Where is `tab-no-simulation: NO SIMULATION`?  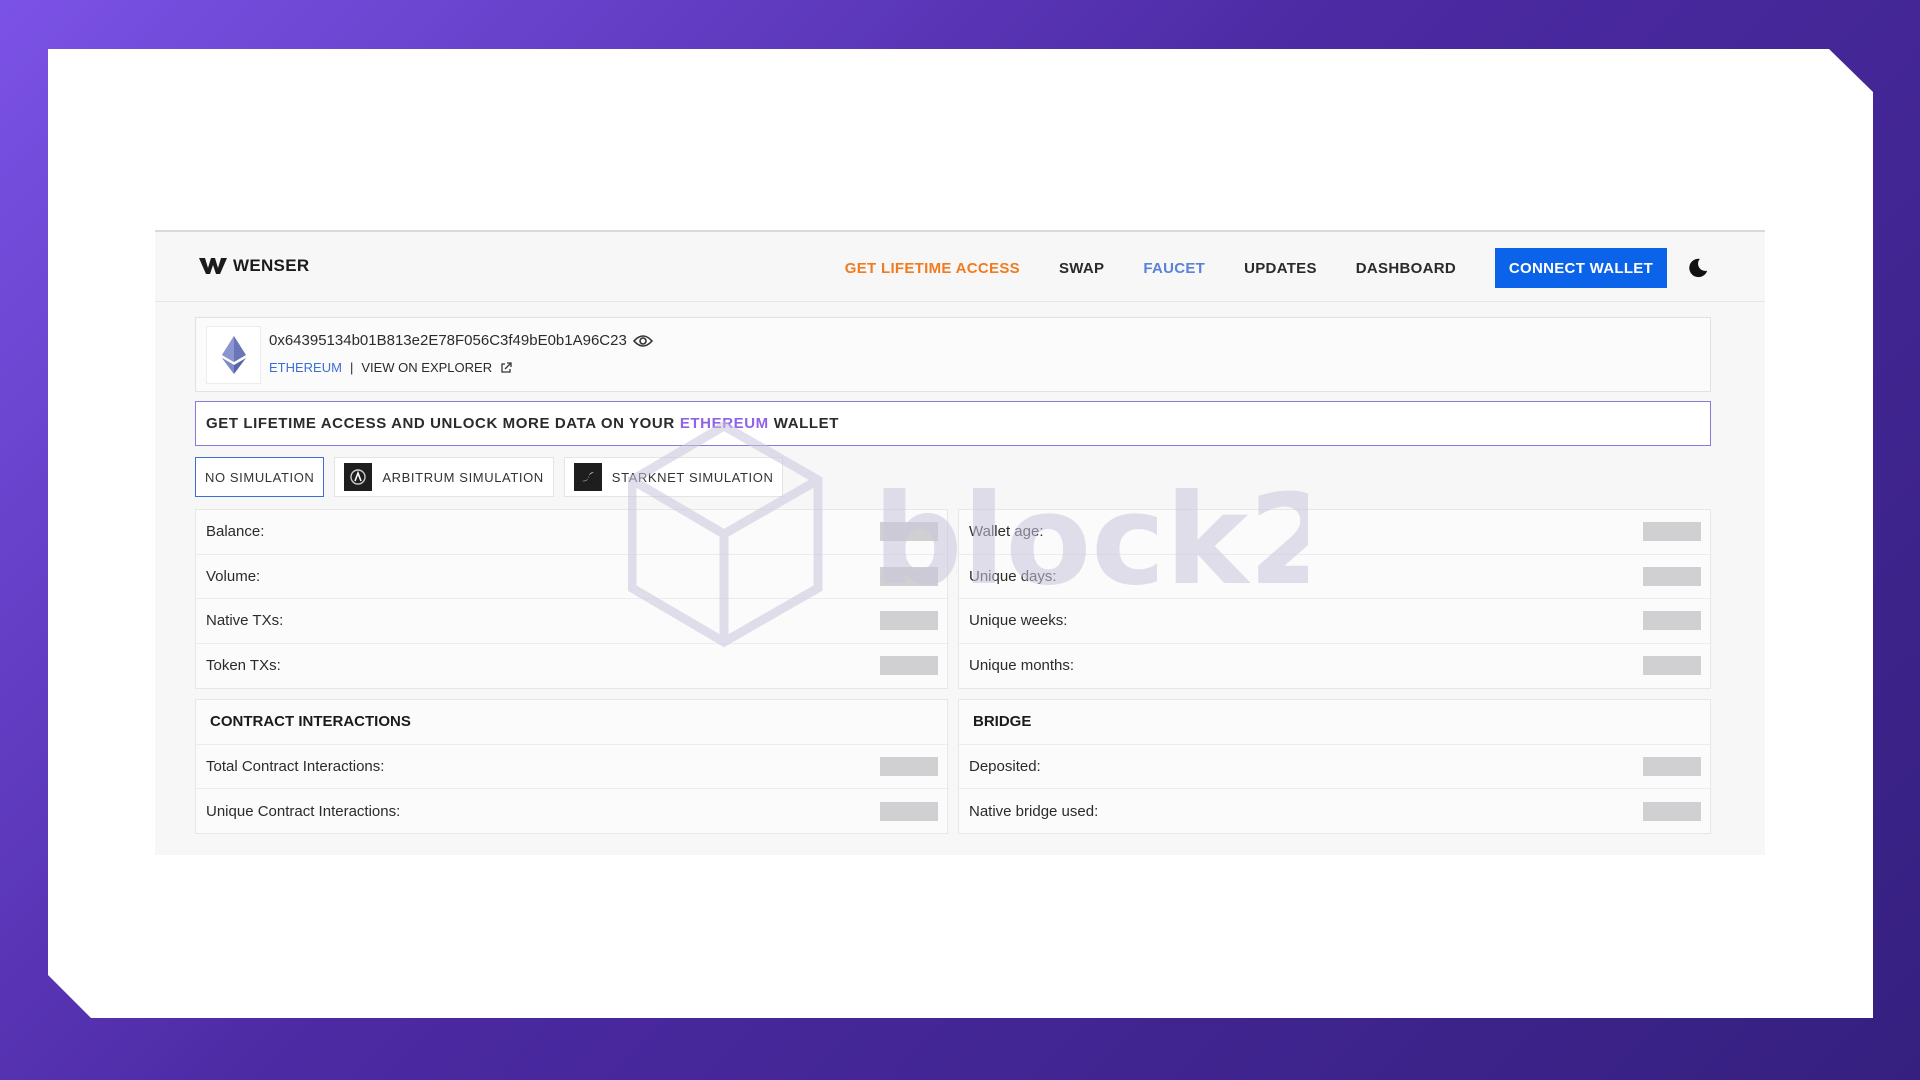 tab-no-simulation: NO SIMULATION is located at coordinates (260, 477).